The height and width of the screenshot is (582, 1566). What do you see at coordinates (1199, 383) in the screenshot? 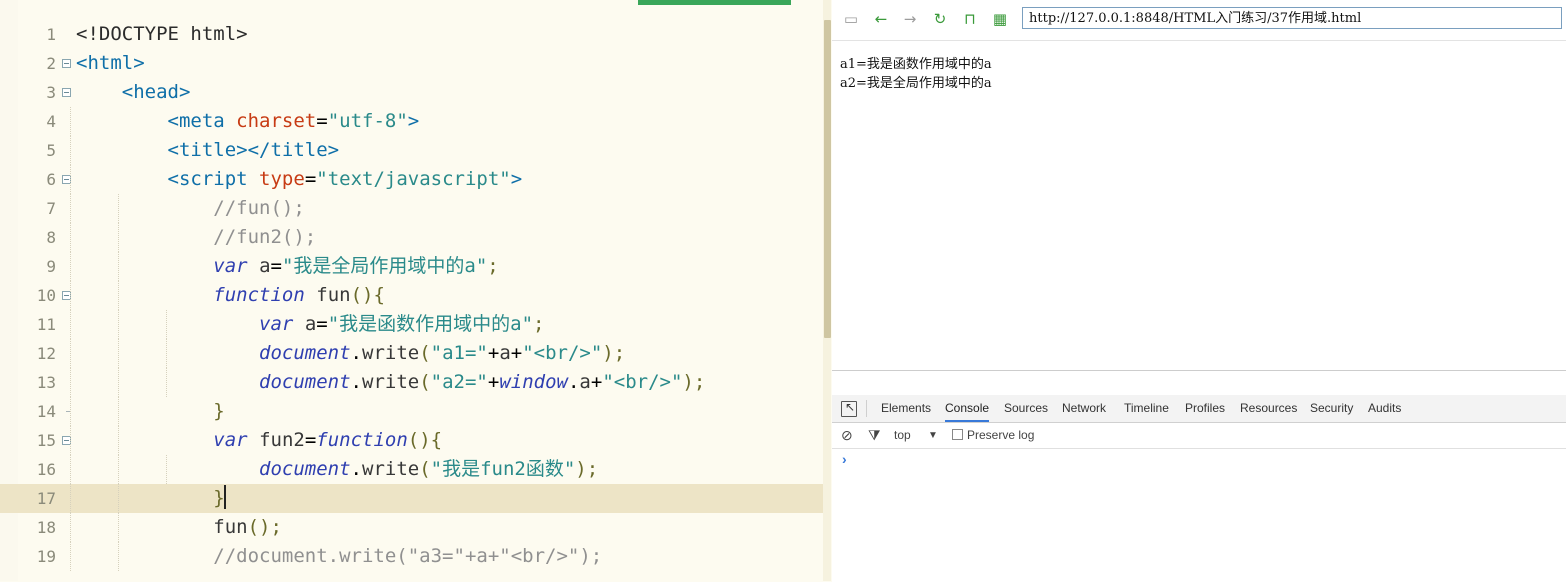
I see `devtools-resize-area` at bounding box center [1199, 383].